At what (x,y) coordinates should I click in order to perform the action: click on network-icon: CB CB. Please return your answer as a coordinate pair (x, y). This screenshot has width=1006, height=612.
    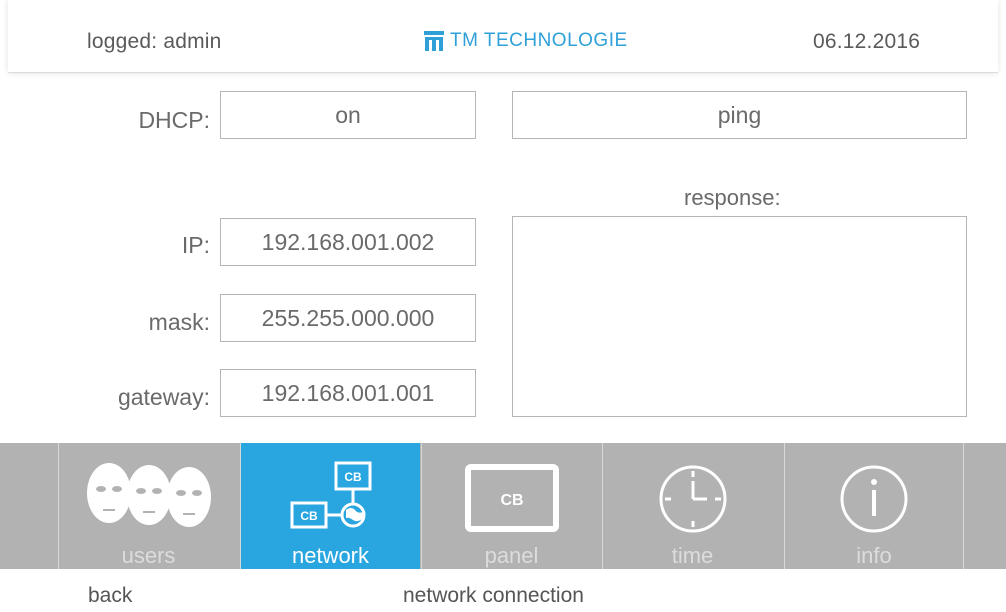
    Looking at the image, I should click on (330, 495).